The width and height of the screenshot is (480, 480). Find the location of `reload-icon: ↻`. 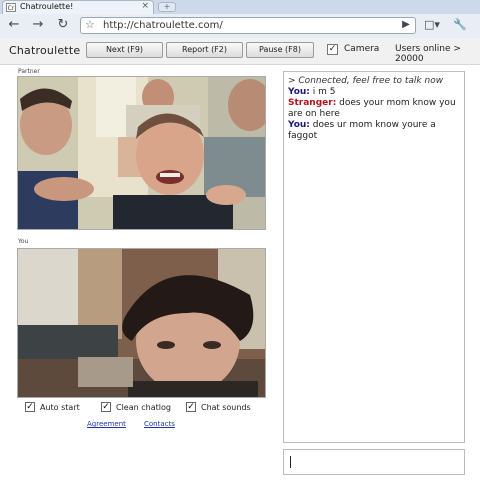

reload-icon: ↻ is located at coordinates (63, 25).